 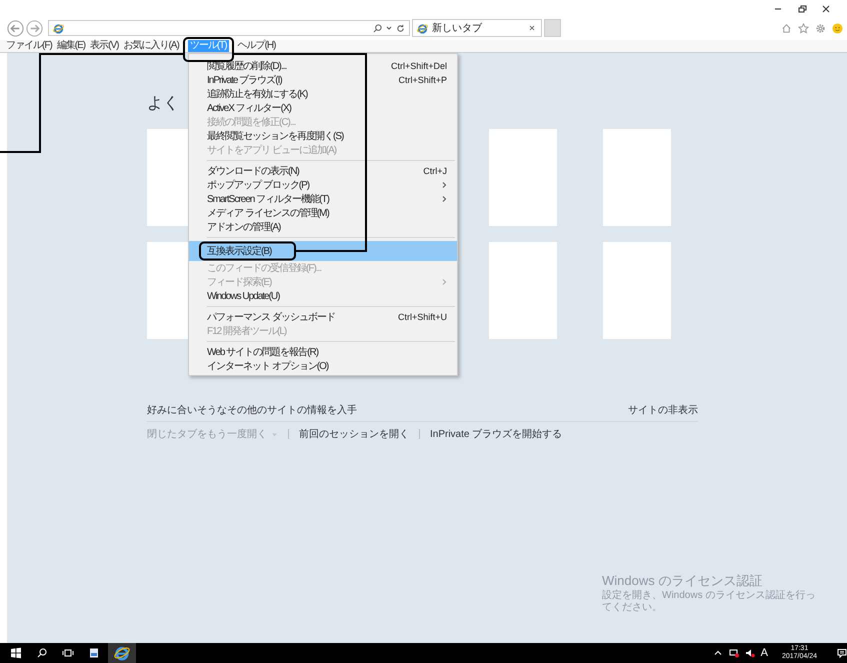 What do you see at coordinates (252, 410) in the screenshot?
I see `suggested-sites-text: 好みに合いそうなその他のサイトの情報を入手` at bounding box center [252, 410].